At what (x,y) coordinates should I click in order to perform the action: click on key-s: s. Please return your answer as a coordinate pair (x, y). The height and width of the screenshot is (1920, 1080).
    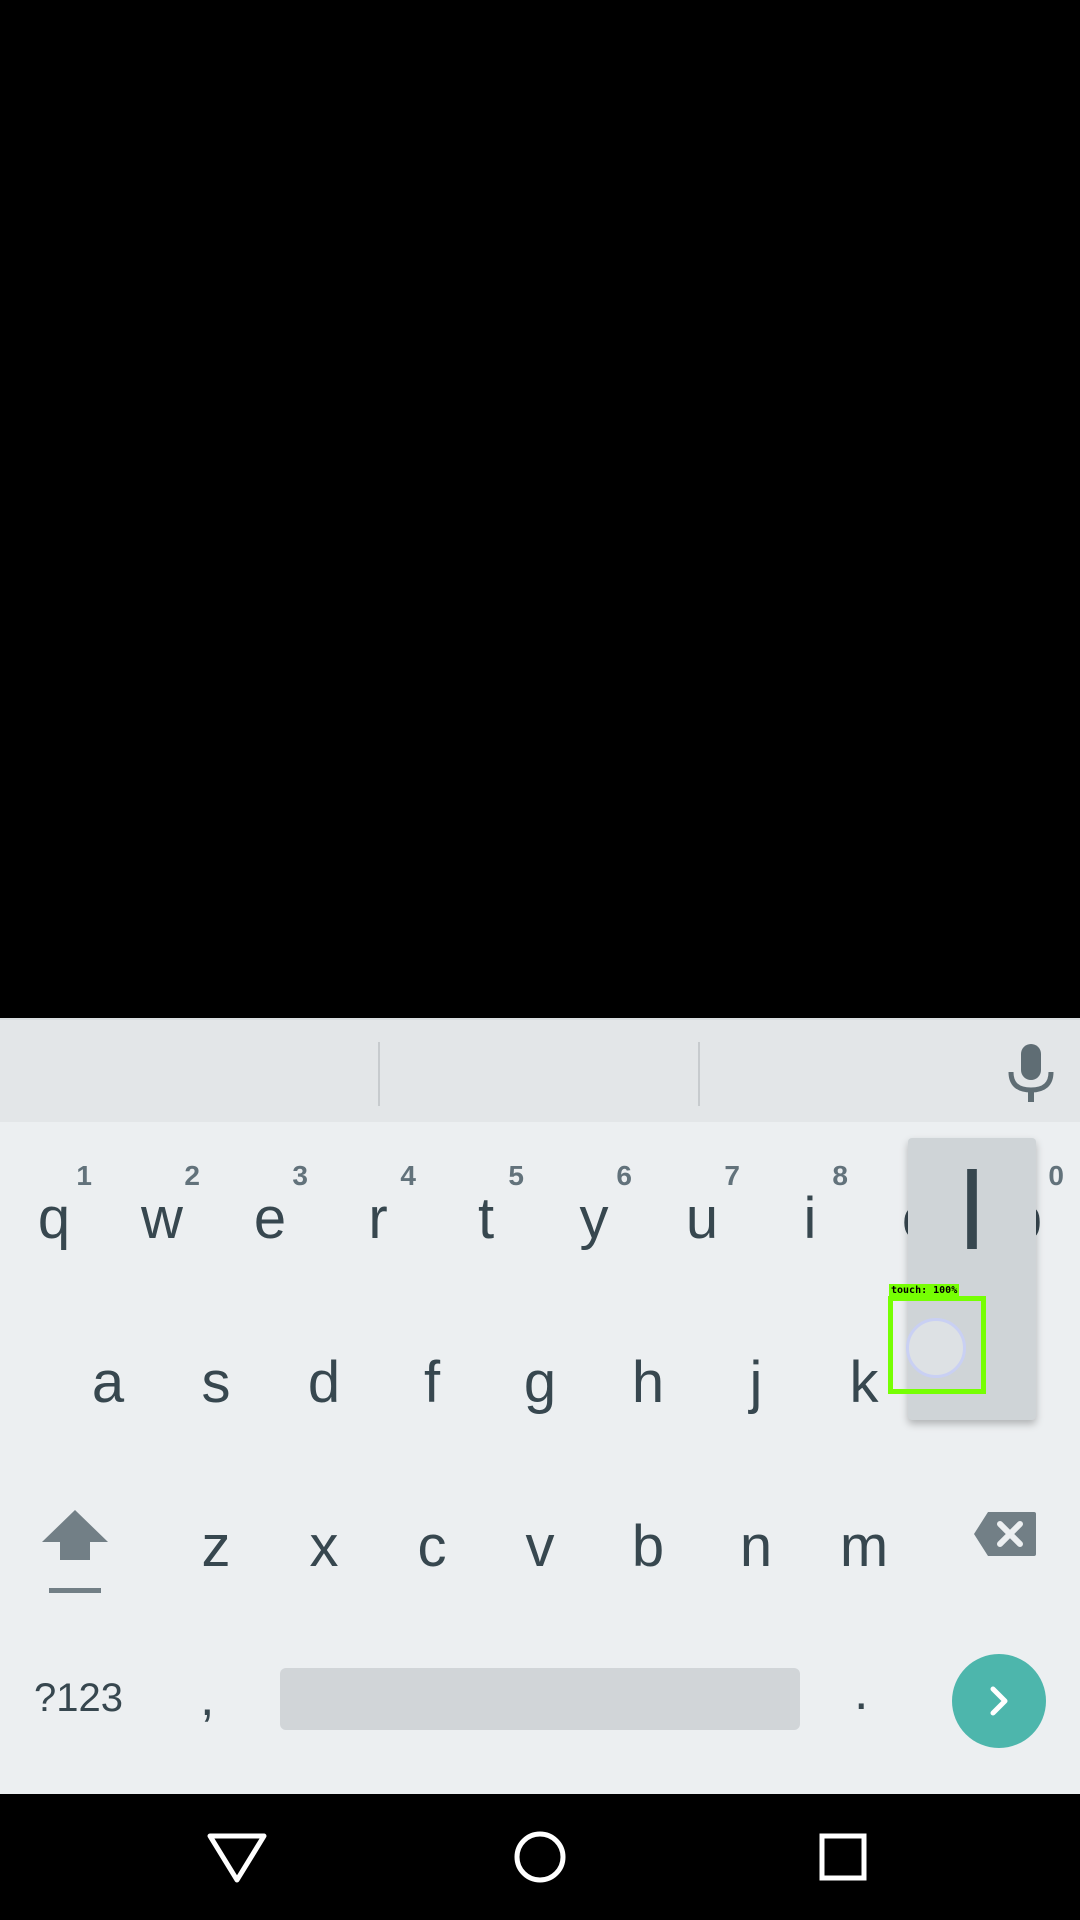
    Looking at the image, I should click on (216, 1377).